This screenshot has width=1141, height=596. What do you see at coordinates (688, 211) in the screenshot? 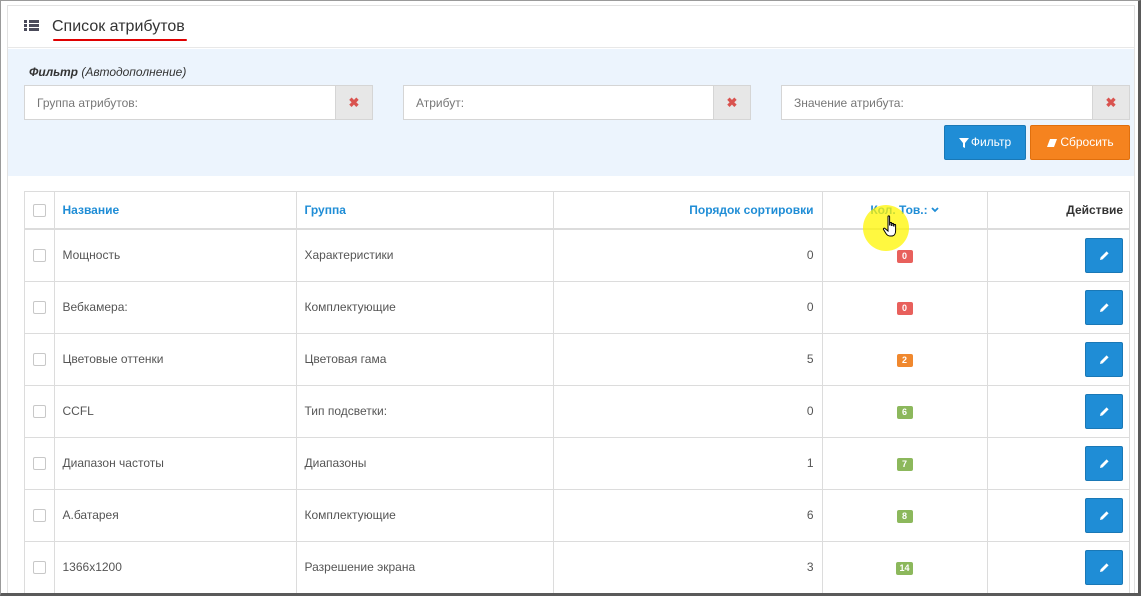
I see `column-header-sort-order: Порядок сортировки` at bounding box center [688, 211].